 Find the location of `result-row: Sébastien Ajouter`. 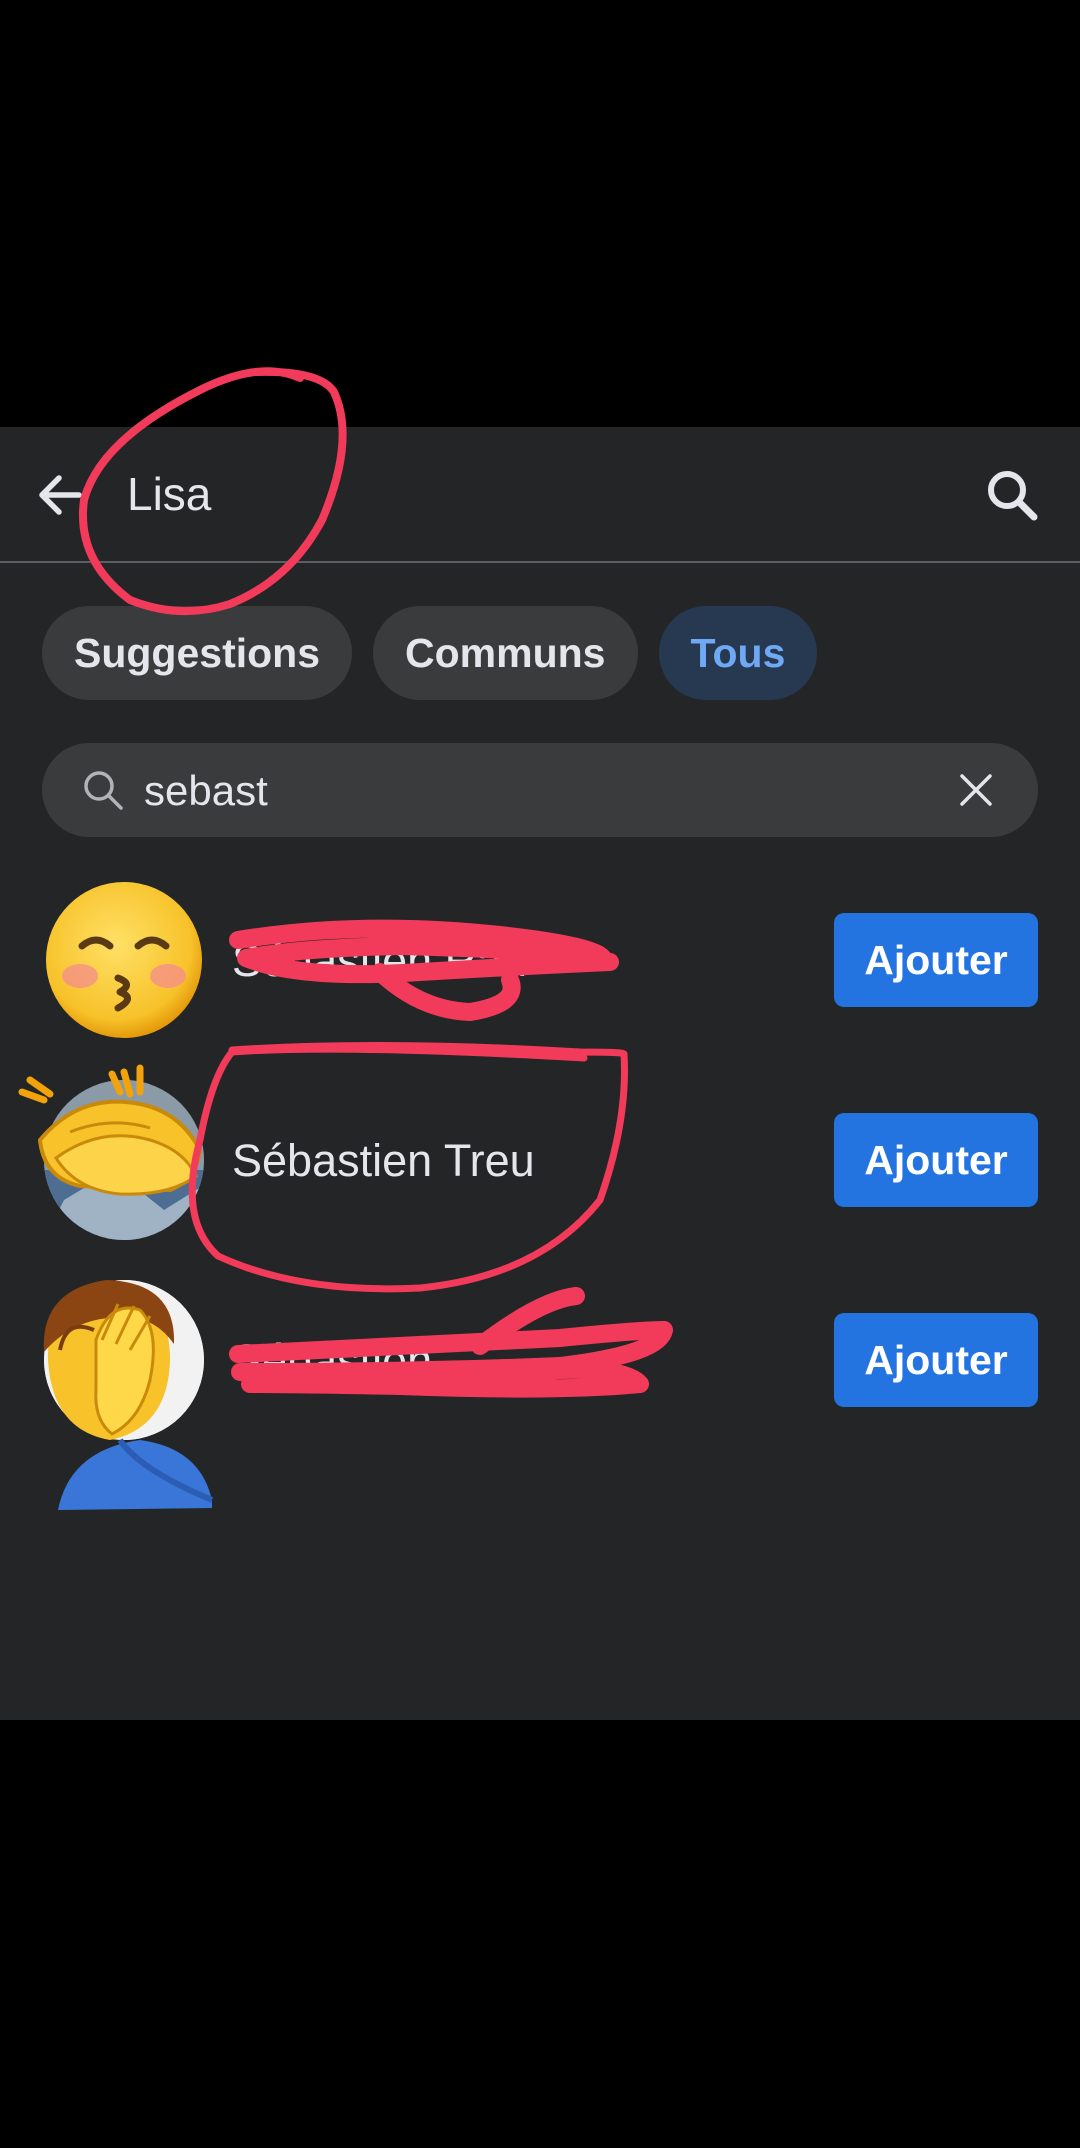

result-row: Sébastien Ajouter is located at coordinates (540, 1360).